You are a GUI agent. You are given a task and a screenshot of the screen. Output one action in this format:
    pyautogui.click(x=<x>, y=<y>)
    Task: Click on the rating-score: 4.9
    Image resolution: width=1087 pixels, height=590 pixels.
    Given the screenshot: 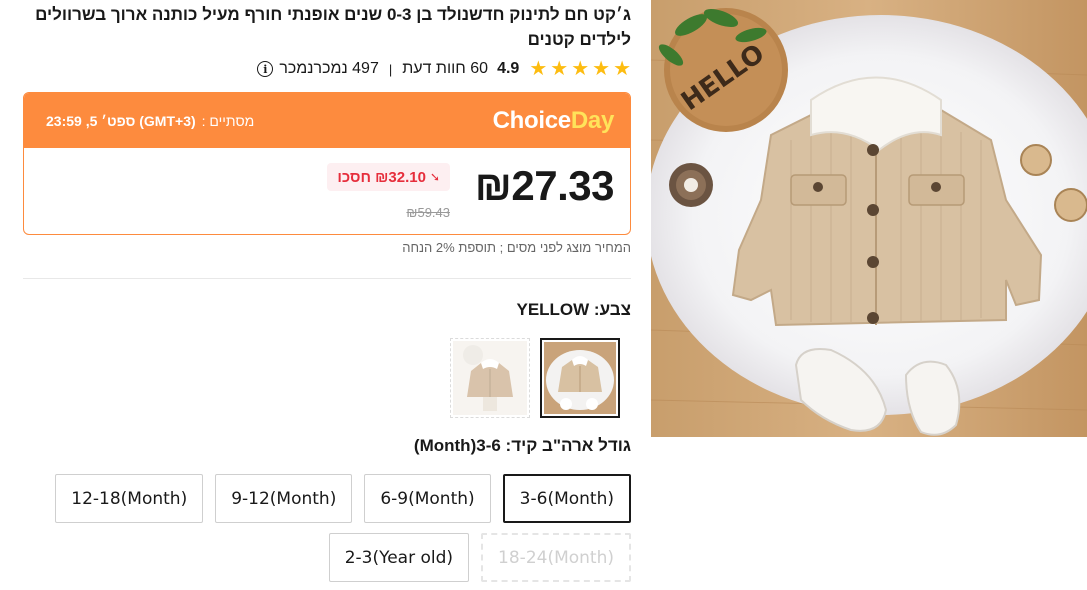 What is the action you would take?
    pyautogui.click(x=508, y=68)
    